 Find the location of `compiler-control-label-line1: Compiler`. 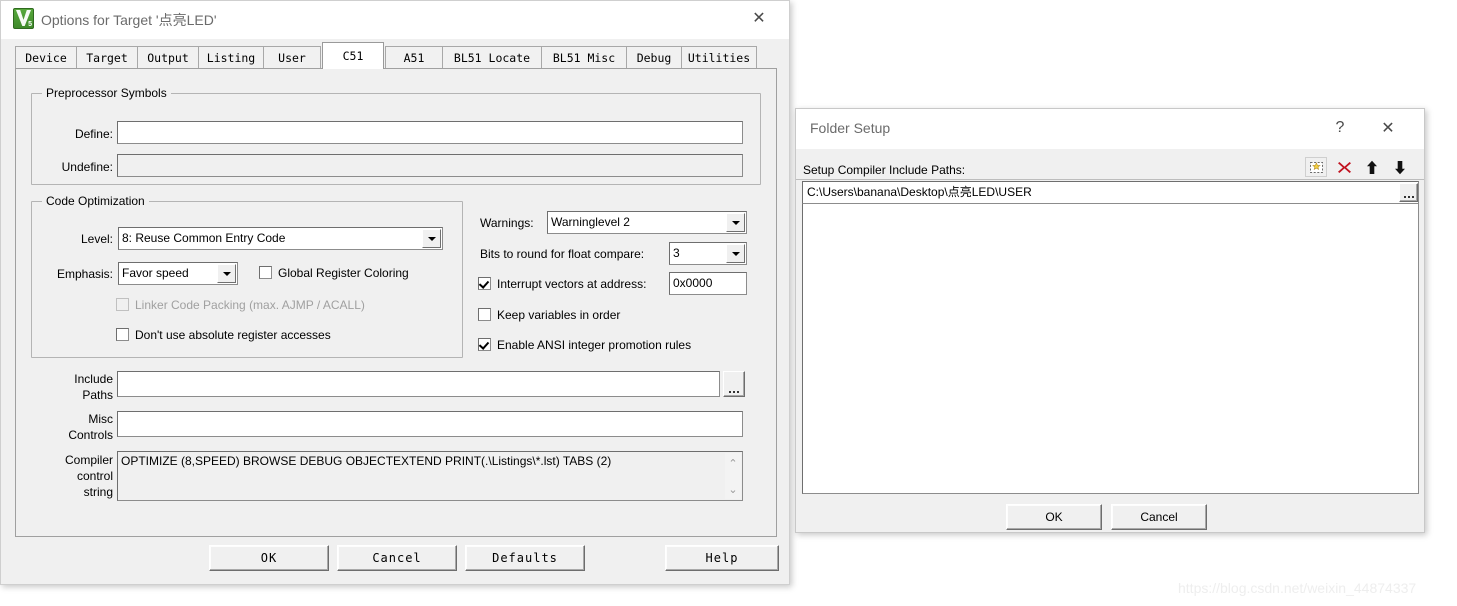

compiler-control-label-line1: Compiler is located at coordinates (88, 460).